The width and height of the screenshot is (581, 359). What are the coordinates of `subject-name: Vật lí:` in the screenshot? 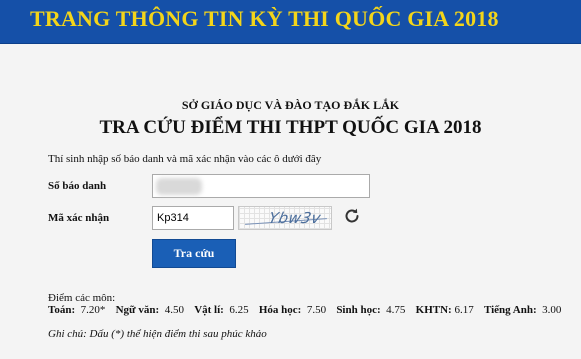 It's located at (209, 310).